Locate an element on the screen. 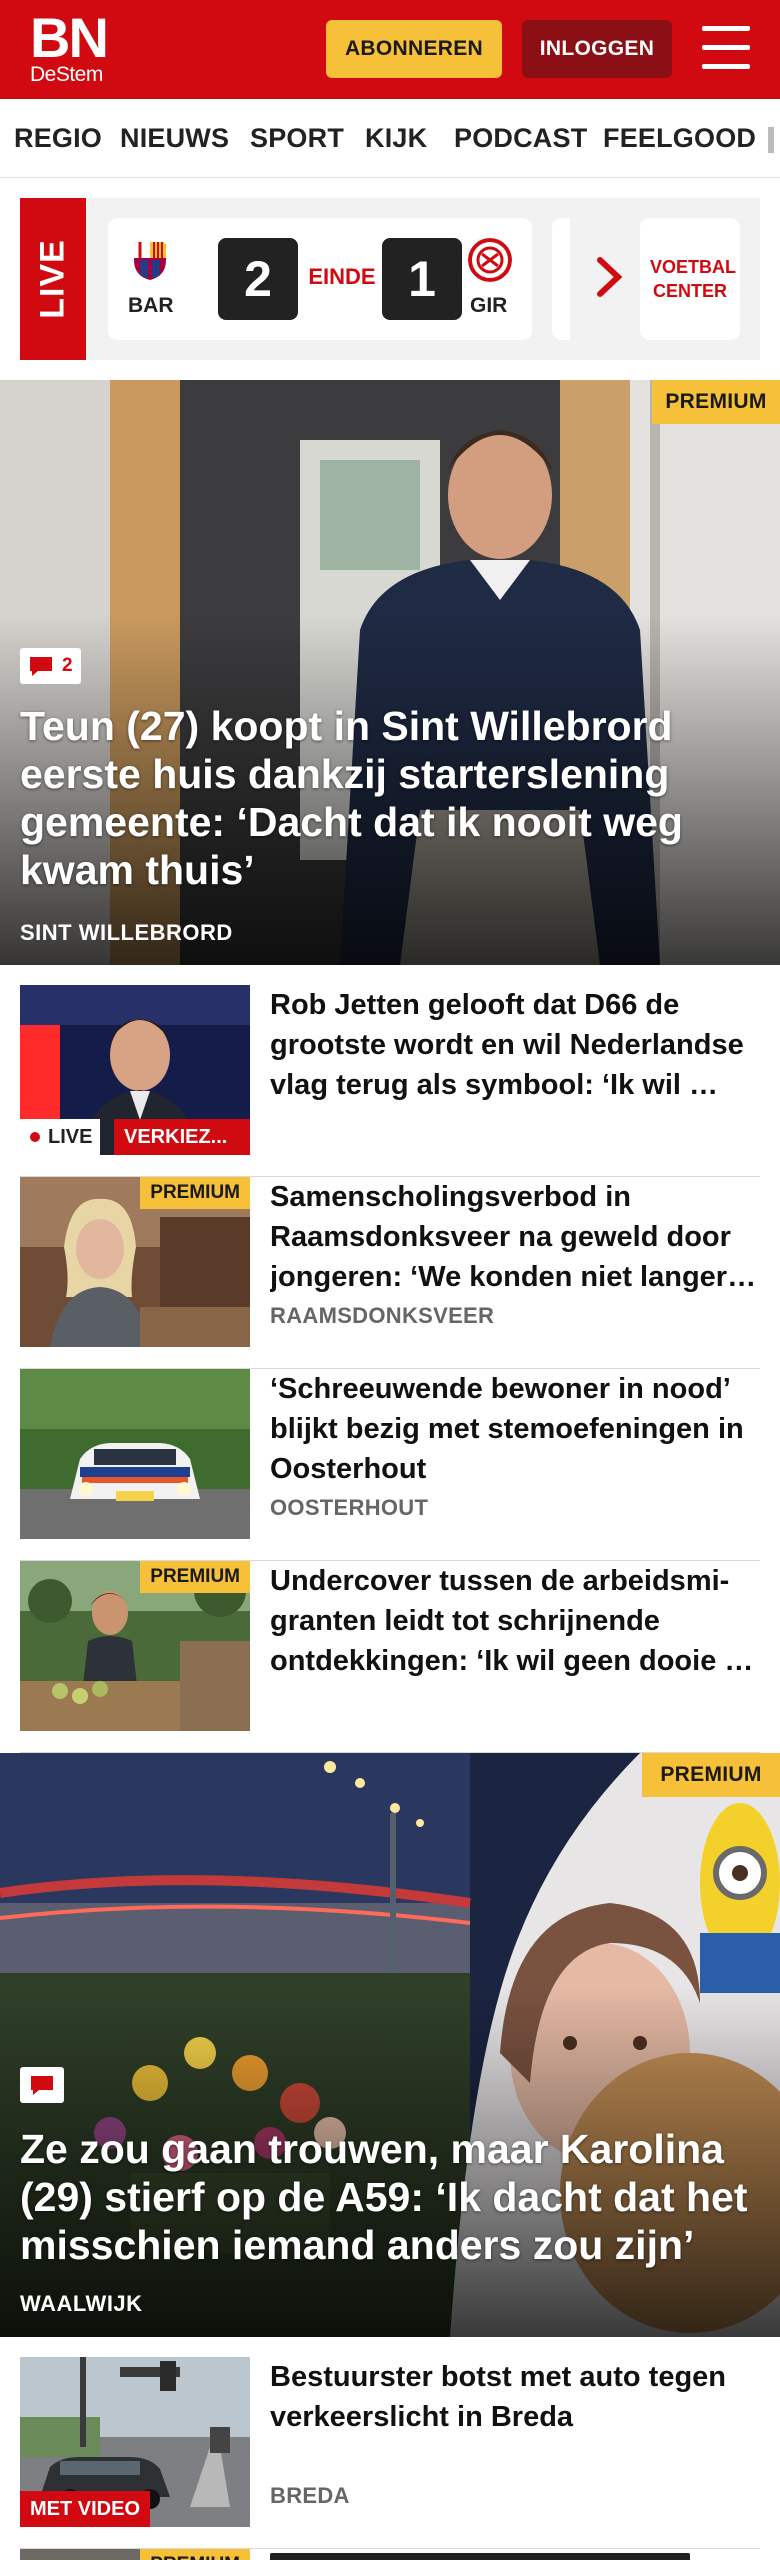 The image size is (780, 2560). thumb-photo-police-car is located at coordinates (135, 1454).